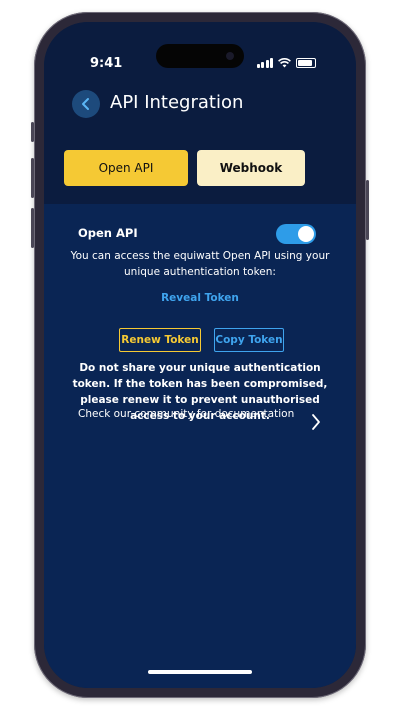  I want to click on renew-token-button: Renew Token, so click(160, 340).